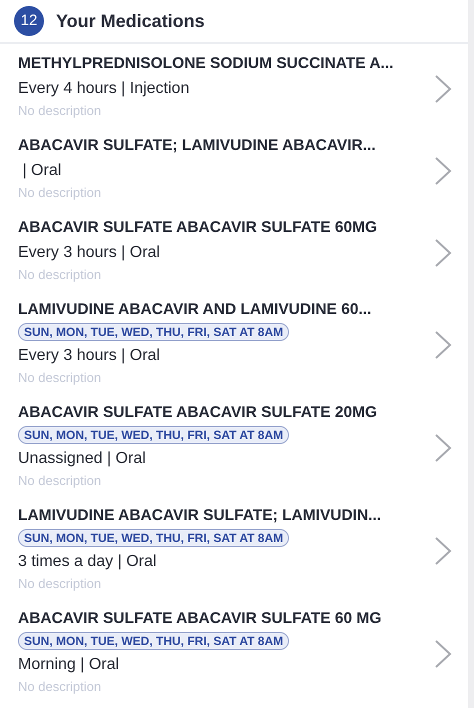  I want to click on dosage-details: | Oral, so click(41, 171).